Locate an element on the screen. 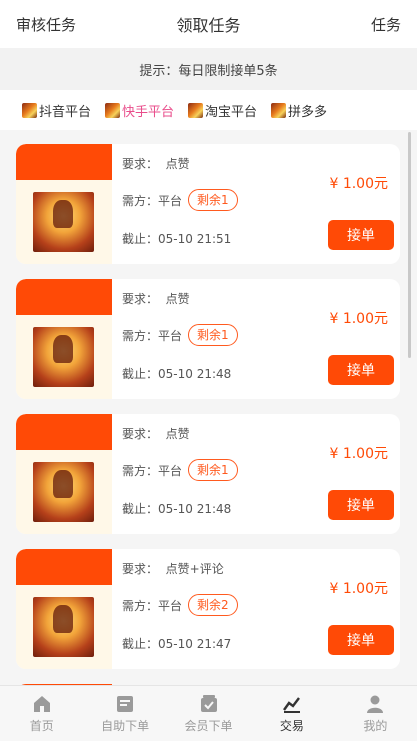  home-icon is located at coordinates (41, 703).